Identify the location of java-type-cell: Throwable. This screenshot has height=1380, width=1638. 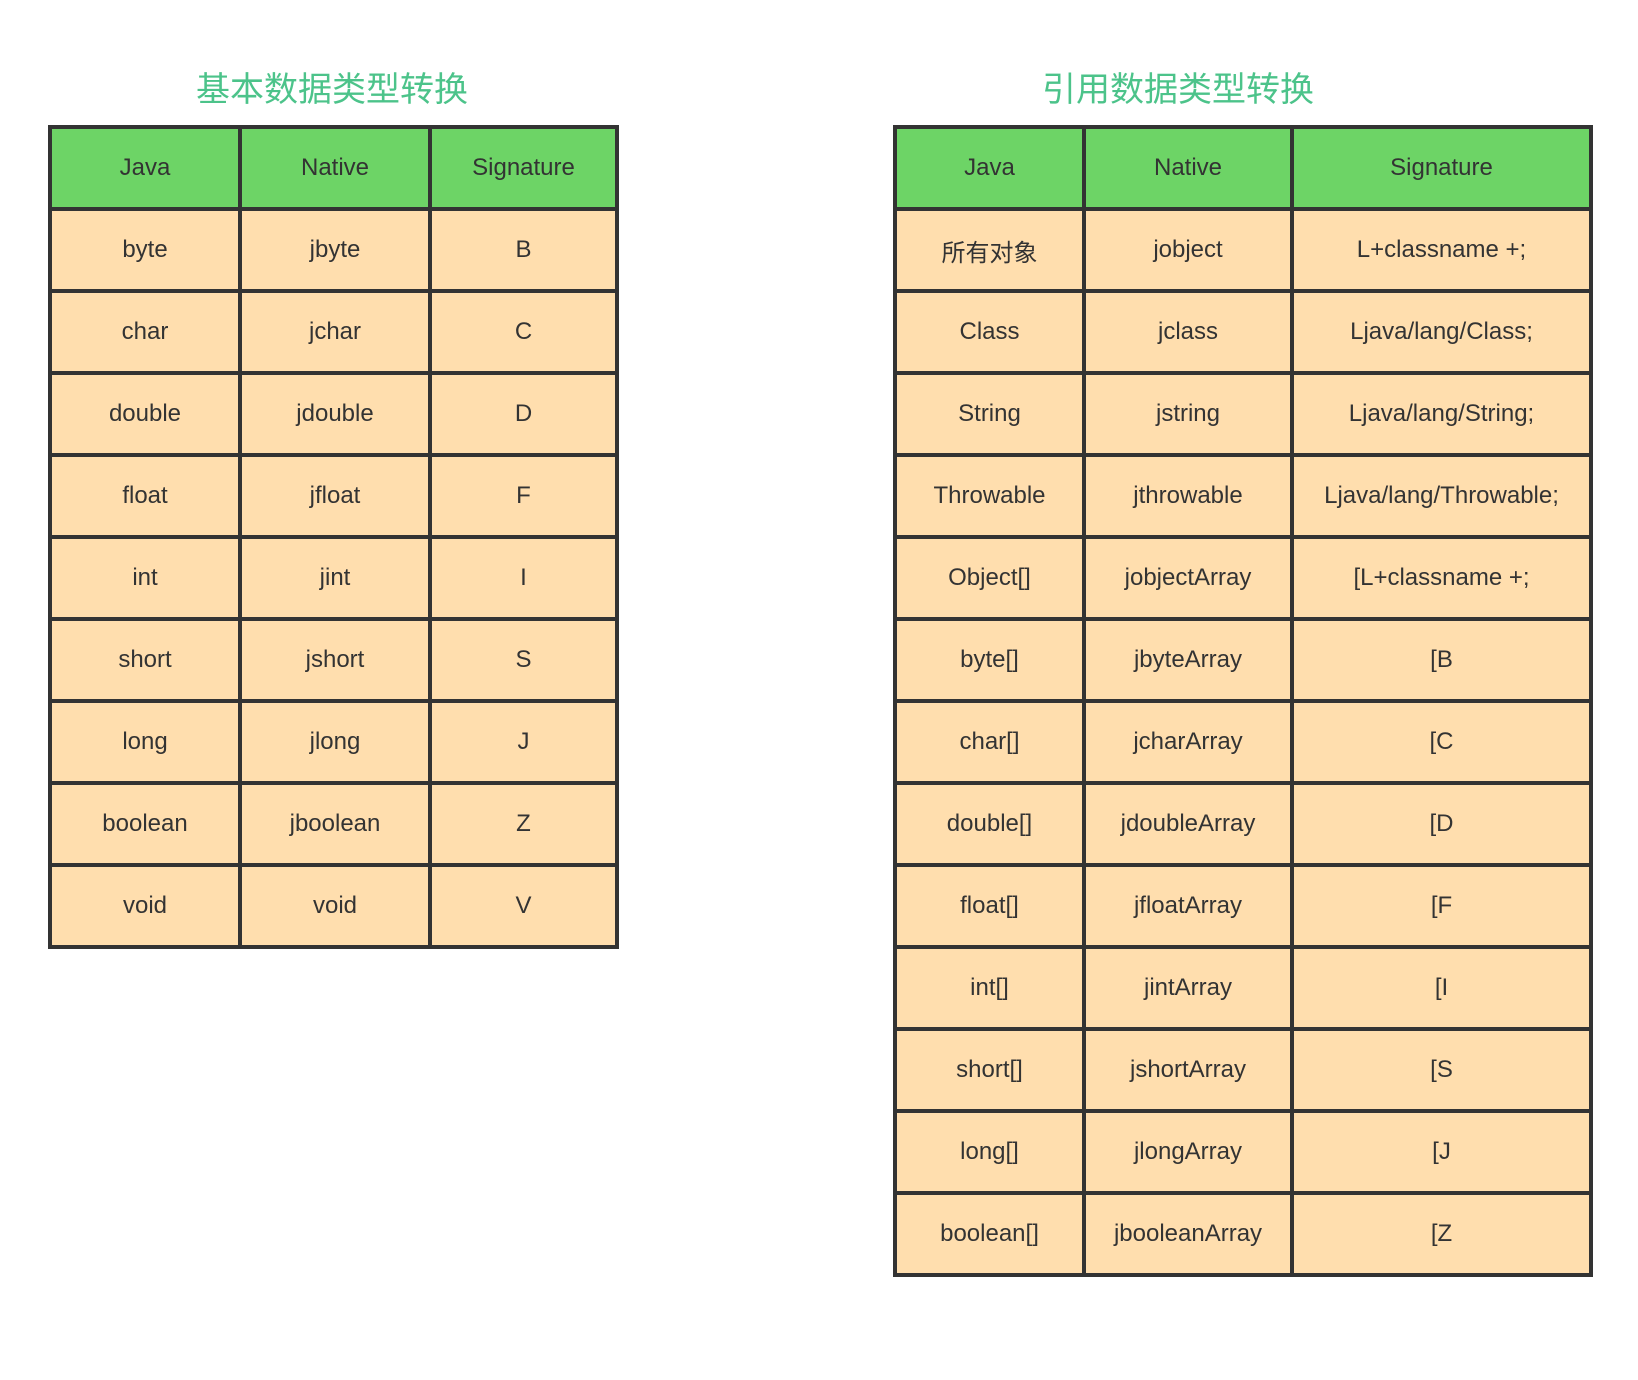
(989, 496).